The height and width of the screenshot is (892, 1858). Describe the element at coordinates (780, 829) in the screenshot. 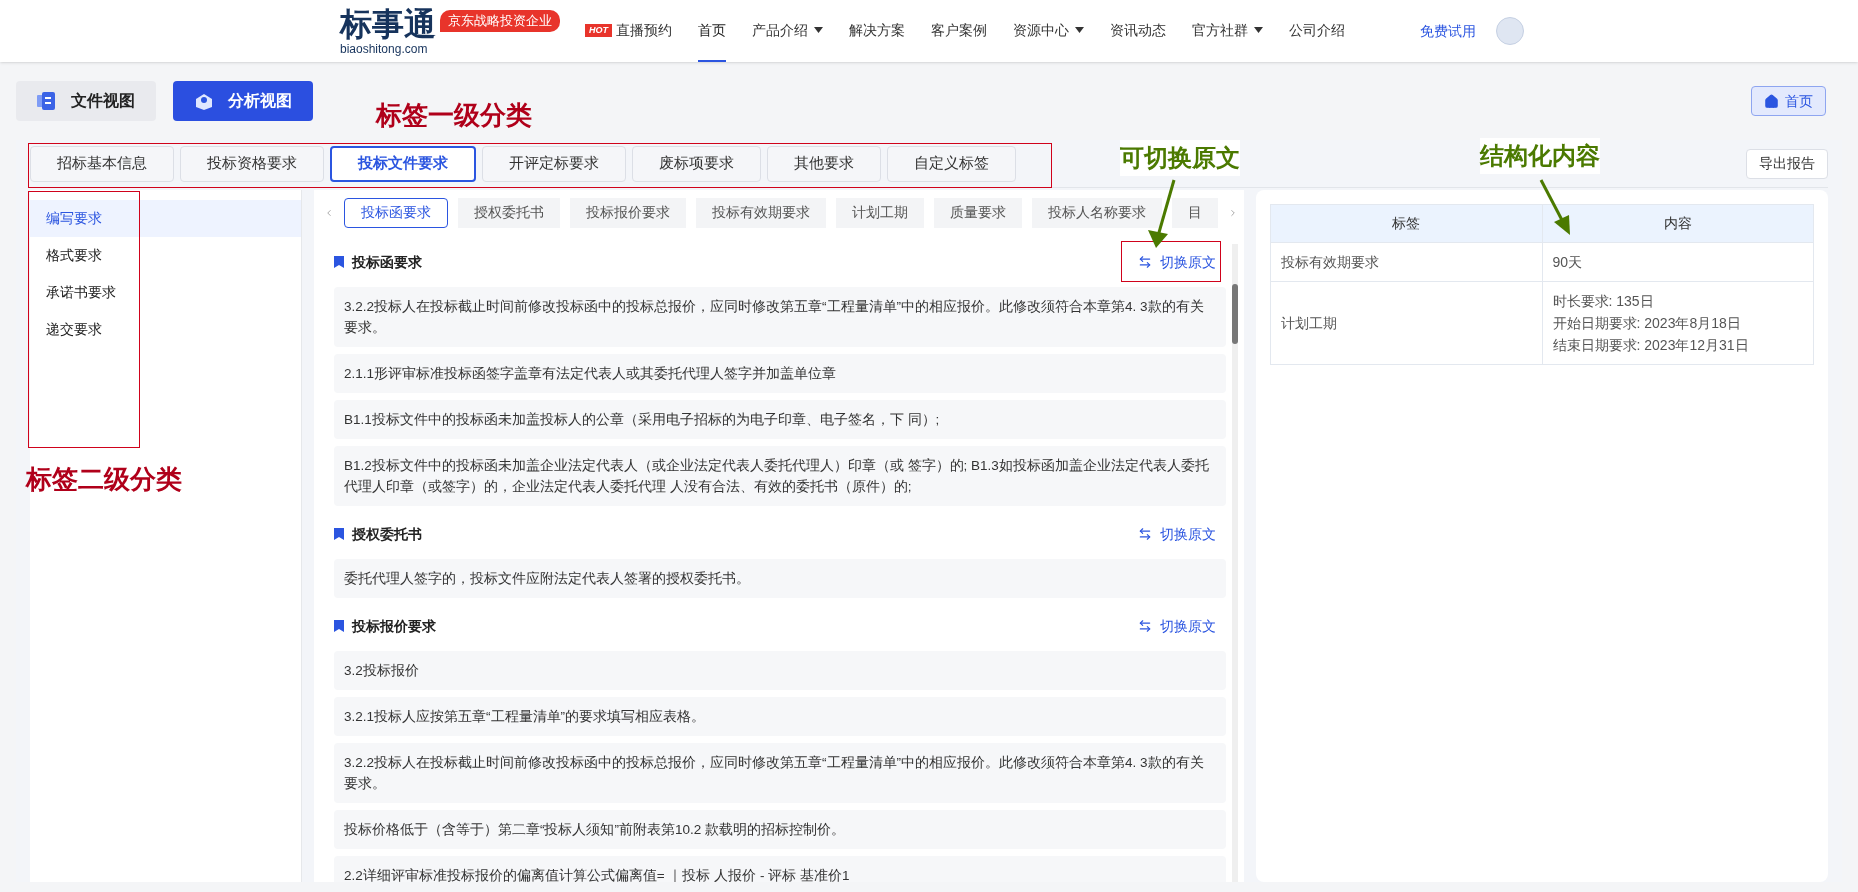

I see `requirement-text: 投标价格低于（含等于）第二章“投标人须知”前附表第10.2 款载明的招标控制价。` at that location.